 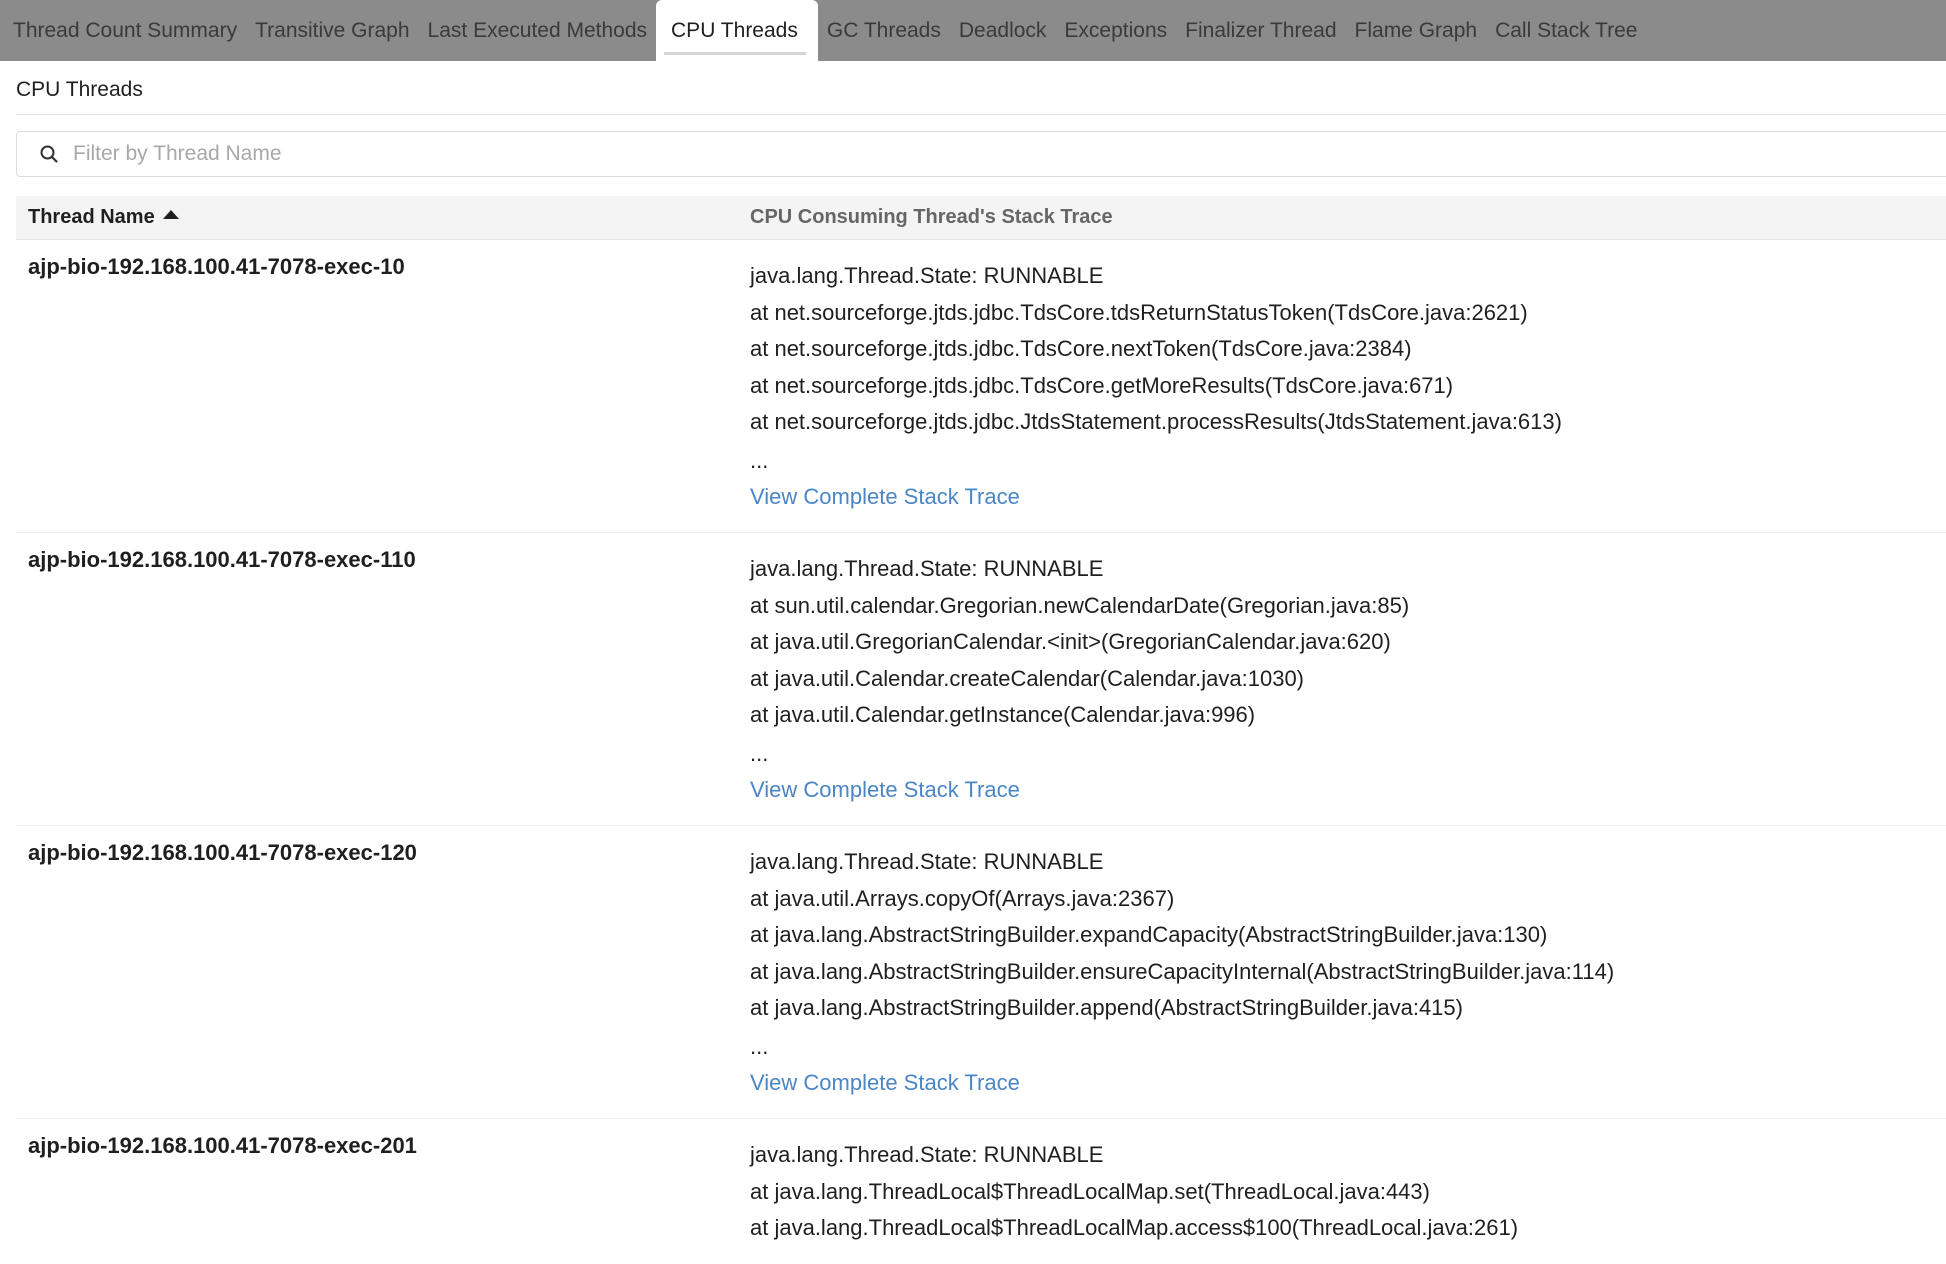 I want to click on tab-gc-threads: GC Threads, so click(x=884, y=30).